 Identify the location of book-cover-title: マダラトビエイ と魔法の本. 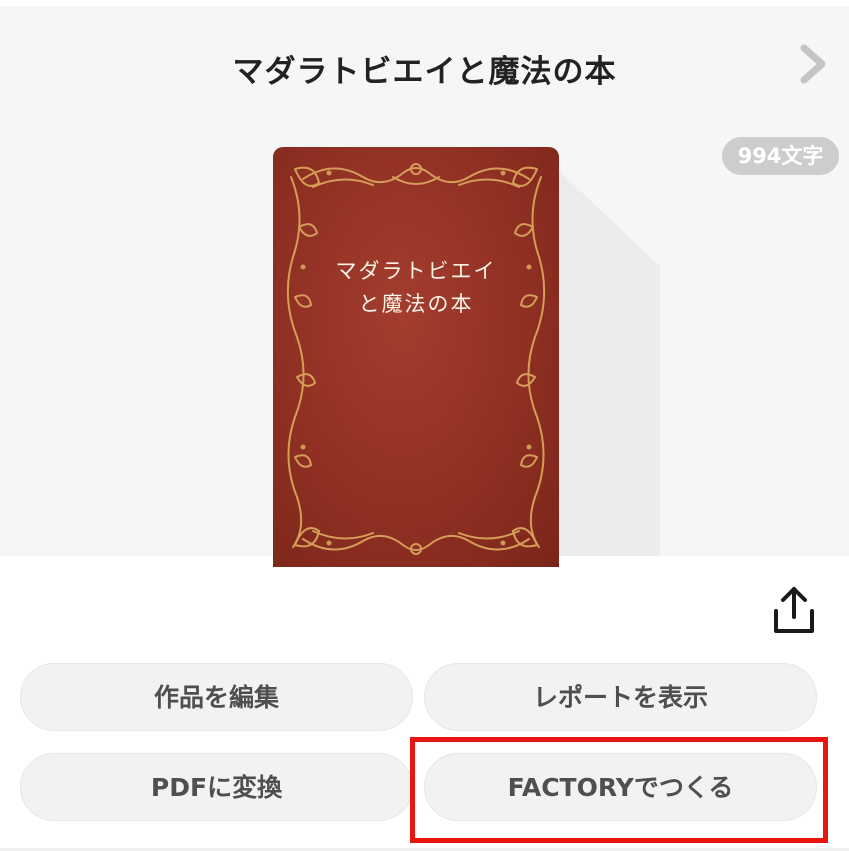
(416, 287).